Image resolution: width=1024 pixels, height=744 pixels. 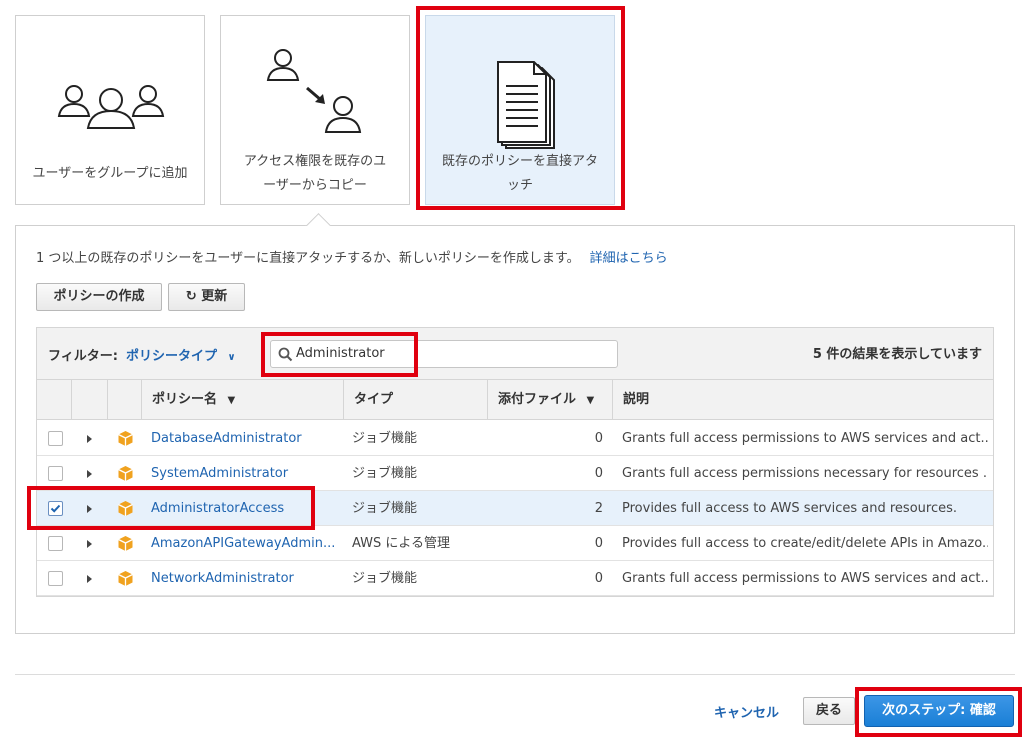 What do you see at coordinates (829, 711) in the screenshot?
I see `back-button: 戻る` at bounding box center [829, 711].